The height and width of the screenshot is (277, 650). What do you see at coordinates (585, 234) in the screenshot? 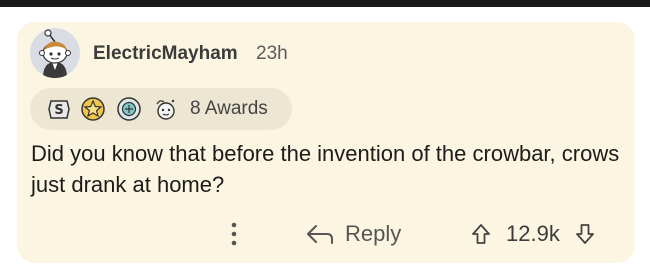
I see `downvote-icon` at bounding box center [585, 234].